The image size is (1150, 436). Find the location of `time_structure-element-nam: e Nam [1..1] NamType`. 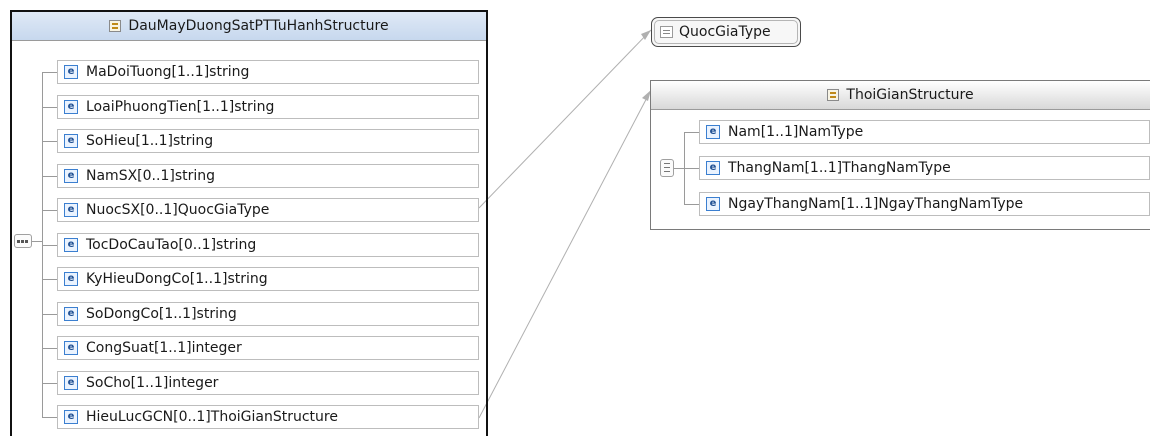

time_structure-element-nam: e Nam [1..1] NamType is located at coordinates (924, 132).